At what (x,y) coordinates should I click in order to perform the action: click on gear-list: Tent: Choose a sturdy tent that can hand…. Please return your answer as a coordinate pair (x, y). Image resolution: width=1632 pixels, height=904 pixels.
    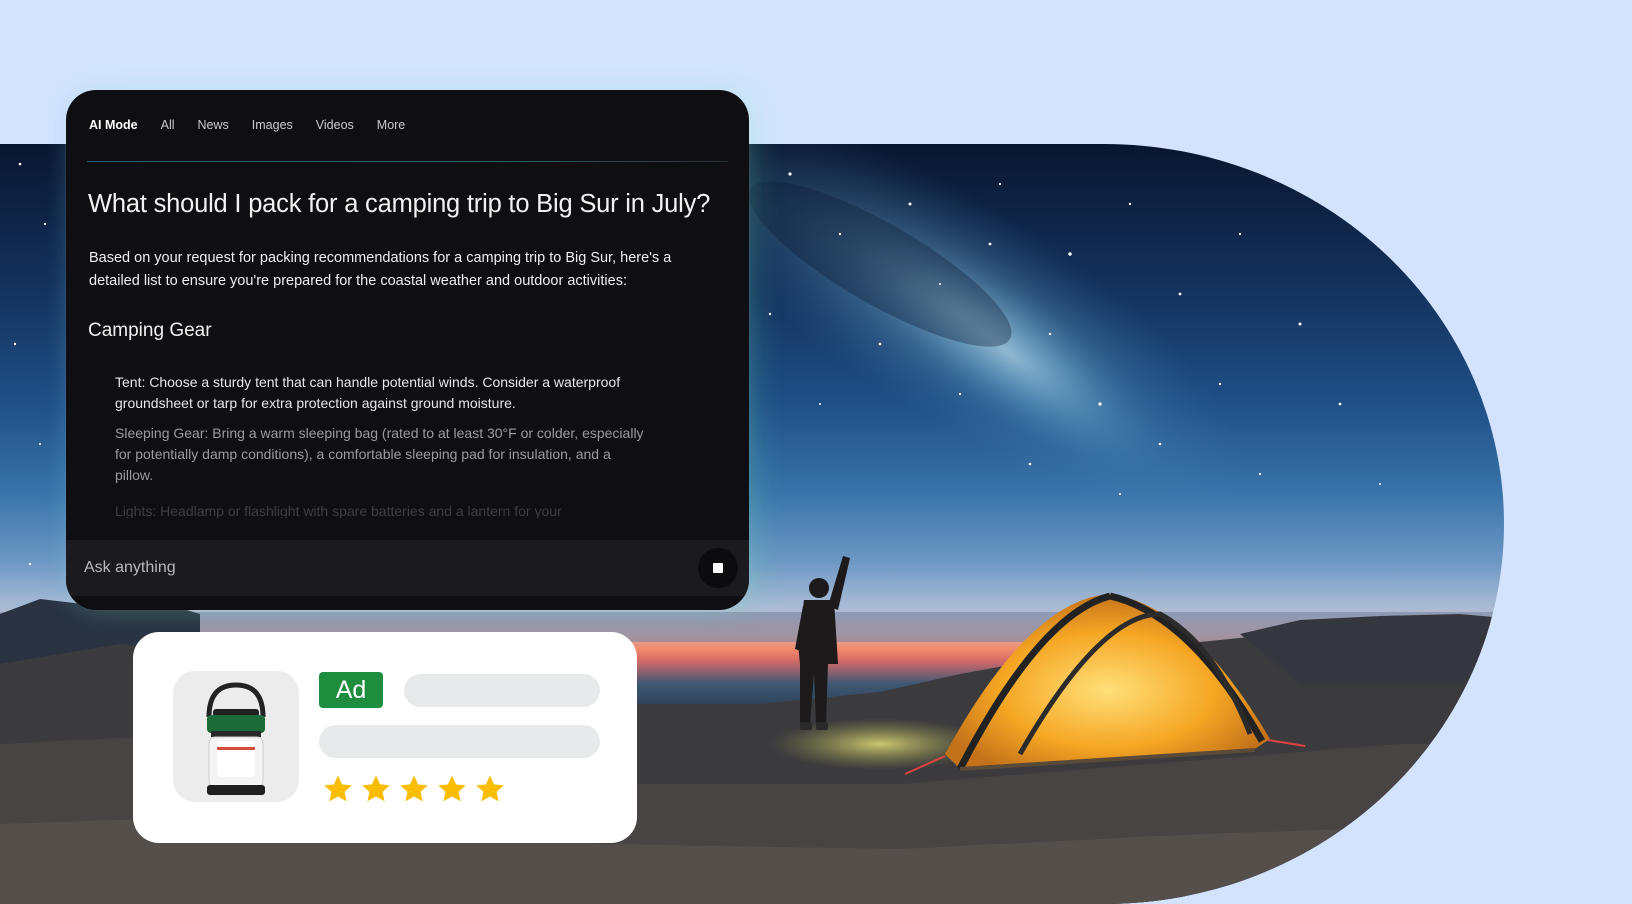
    Looking at the image, I should click on (380, 449).